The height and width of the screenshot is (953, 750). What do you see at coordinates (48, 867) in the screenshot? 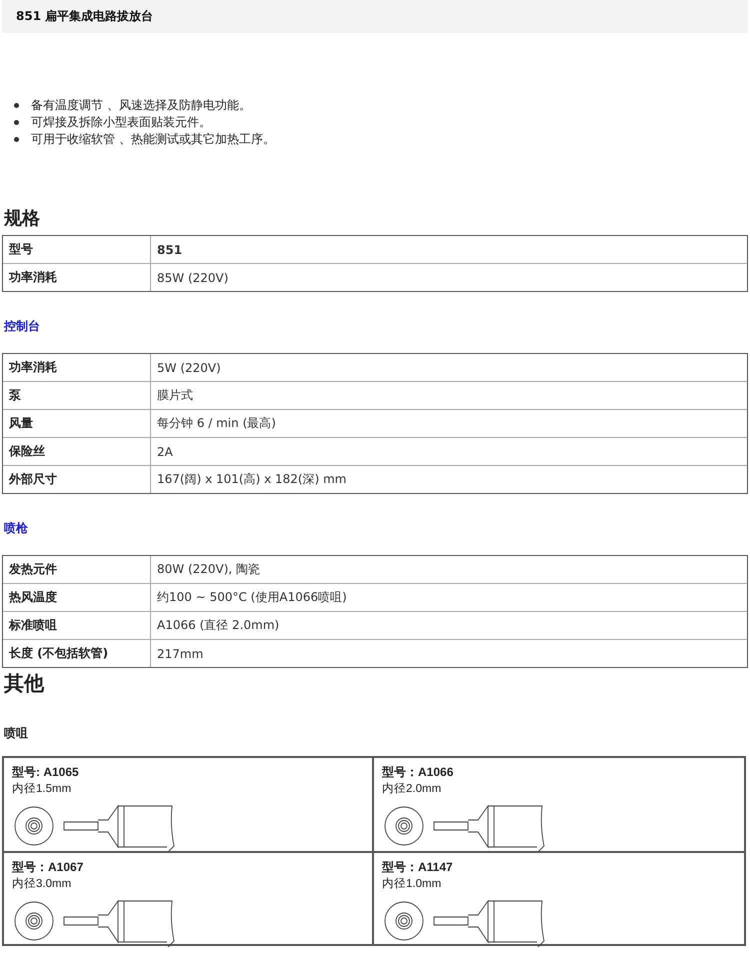
I see `model-label: 型号：A1067` at bounding box center [48, 867].